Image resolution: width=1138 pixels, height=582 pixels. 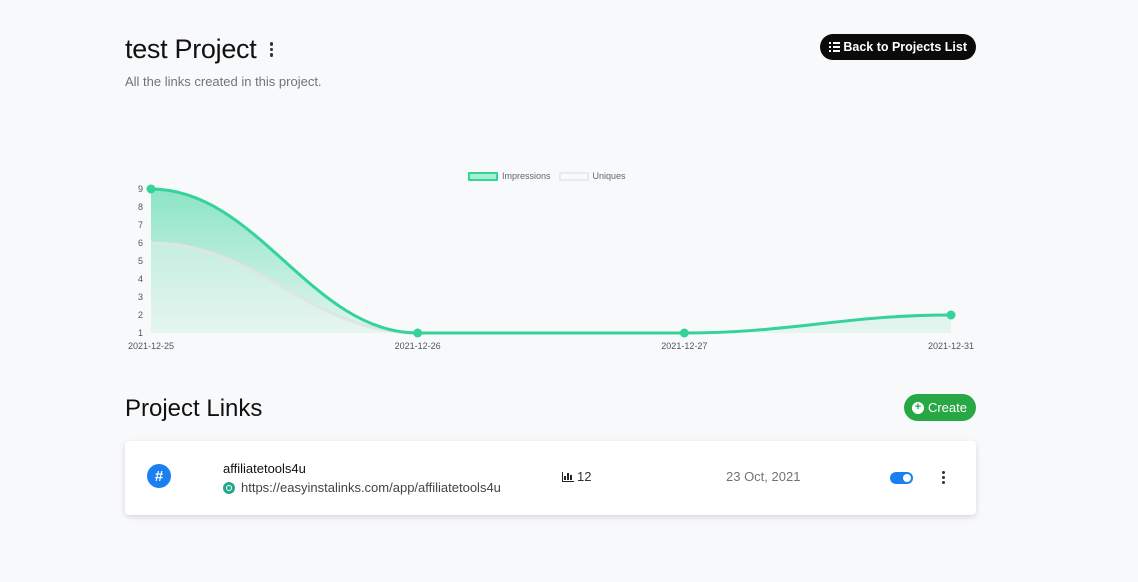 I want to click on y-tick-label: 9, so click(x=140, y=189).